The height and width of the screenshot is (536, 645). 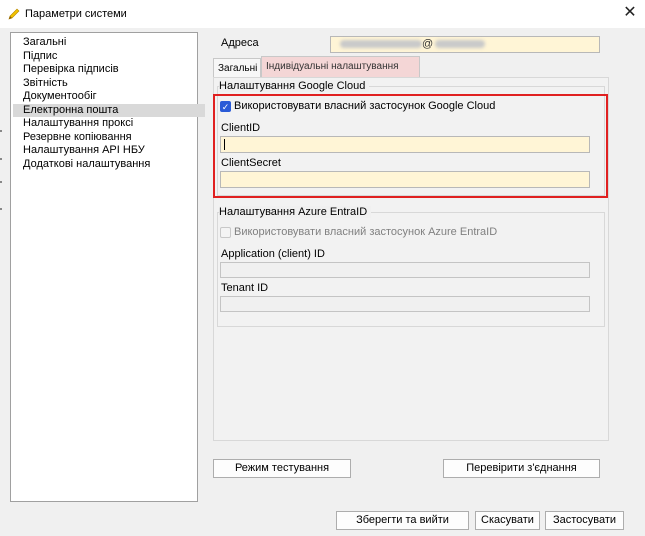 What do you see at coordinates (76, 14) in the screenshot?
I see `window-title: Параметри системи` at bounding box center [76, 14].